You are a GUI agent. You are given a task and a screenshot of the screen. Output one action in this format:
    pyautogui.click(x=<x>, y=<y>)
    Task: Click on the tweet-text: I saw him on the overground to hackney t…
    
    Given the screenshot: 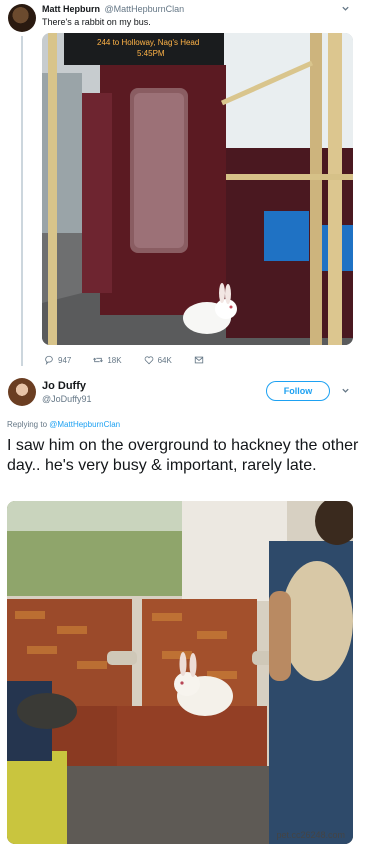 What is the action you would take?
    pyautogui.click(x=183, y=455)
    